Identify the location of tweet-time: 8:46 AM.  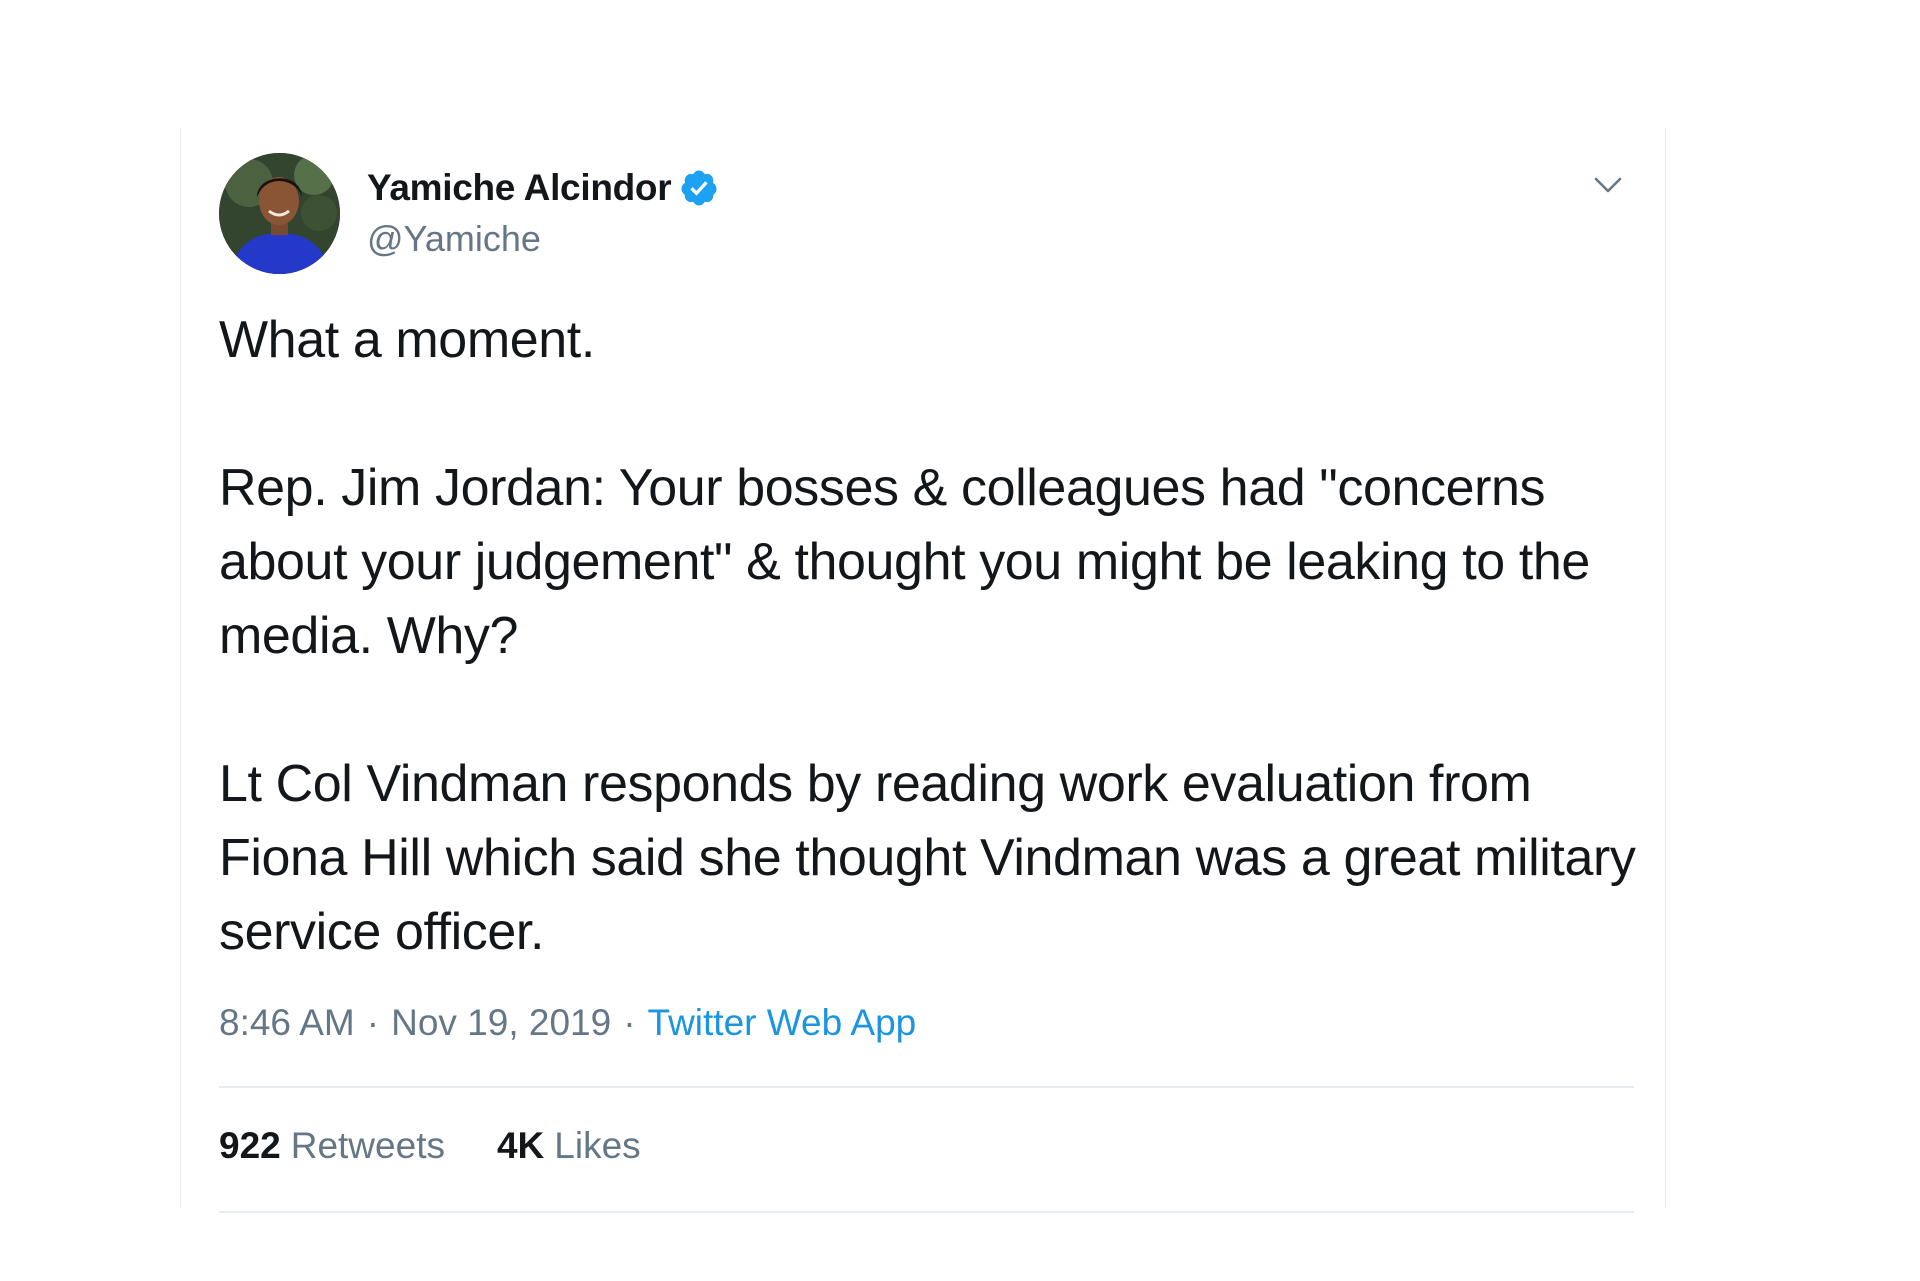
(287, 1023).